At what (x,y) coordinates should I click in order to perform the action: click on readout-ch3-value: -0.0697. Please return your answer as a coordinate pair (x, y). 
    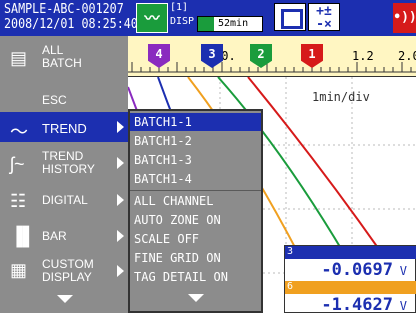
    Looking at the image, I should click on (357, 270).